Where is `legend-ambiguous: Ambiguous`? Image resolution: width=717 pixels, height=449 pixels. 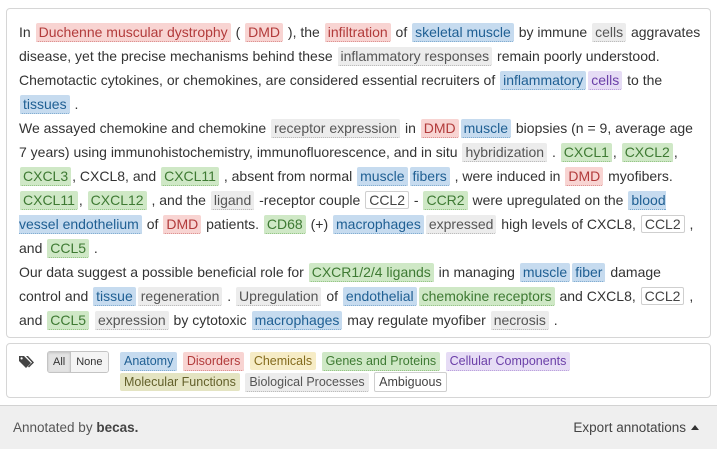
legend-ambiguous: Ambiguous is located at coordinates (410, 382).